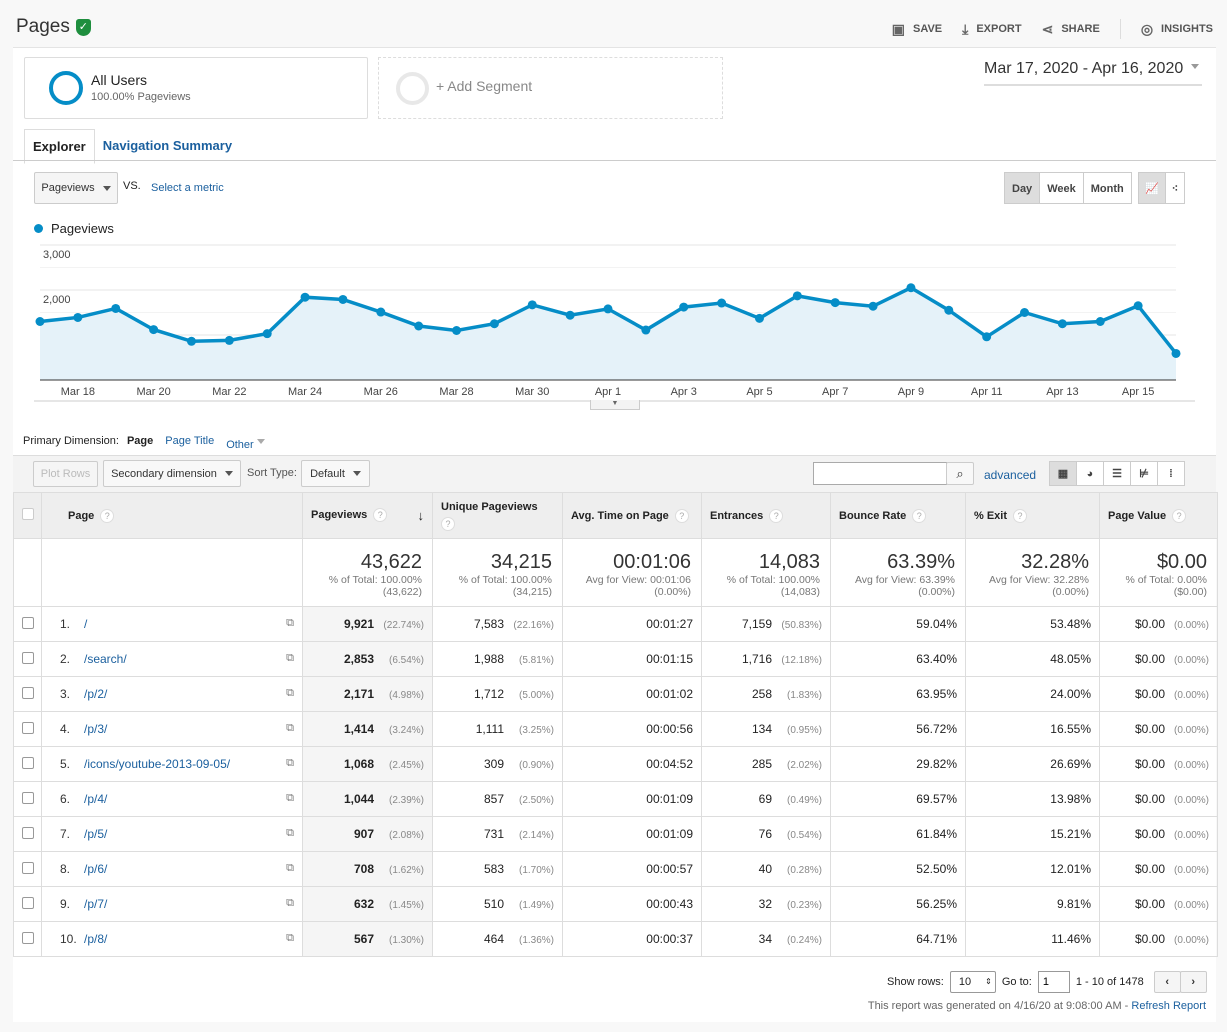 The height and width of the screenshot is (1032, 1227). What do you see at coordinates (1053, 982) in the screenshot?
I see `goto-input` at bounding box center [1053, 982].